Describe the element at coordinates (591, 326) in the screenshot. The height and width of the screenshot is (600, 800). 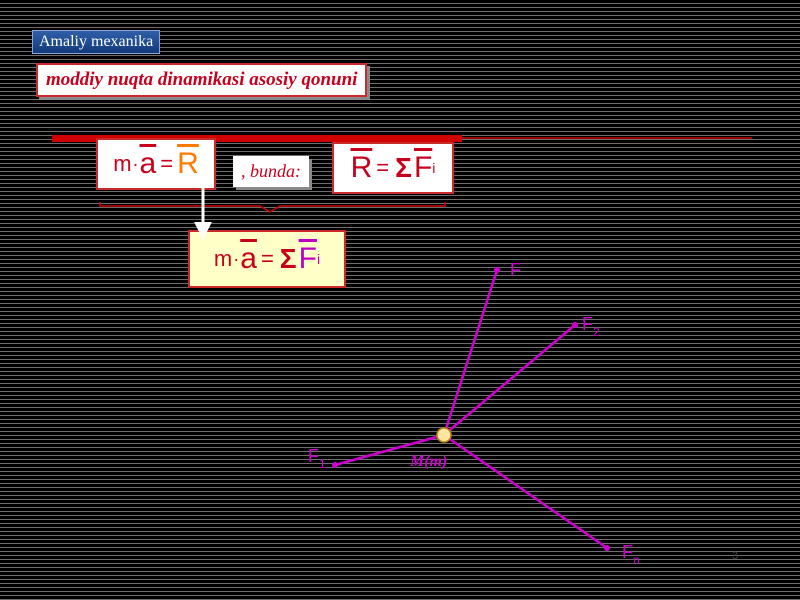
I see `force-label-f2: F2` at that location.